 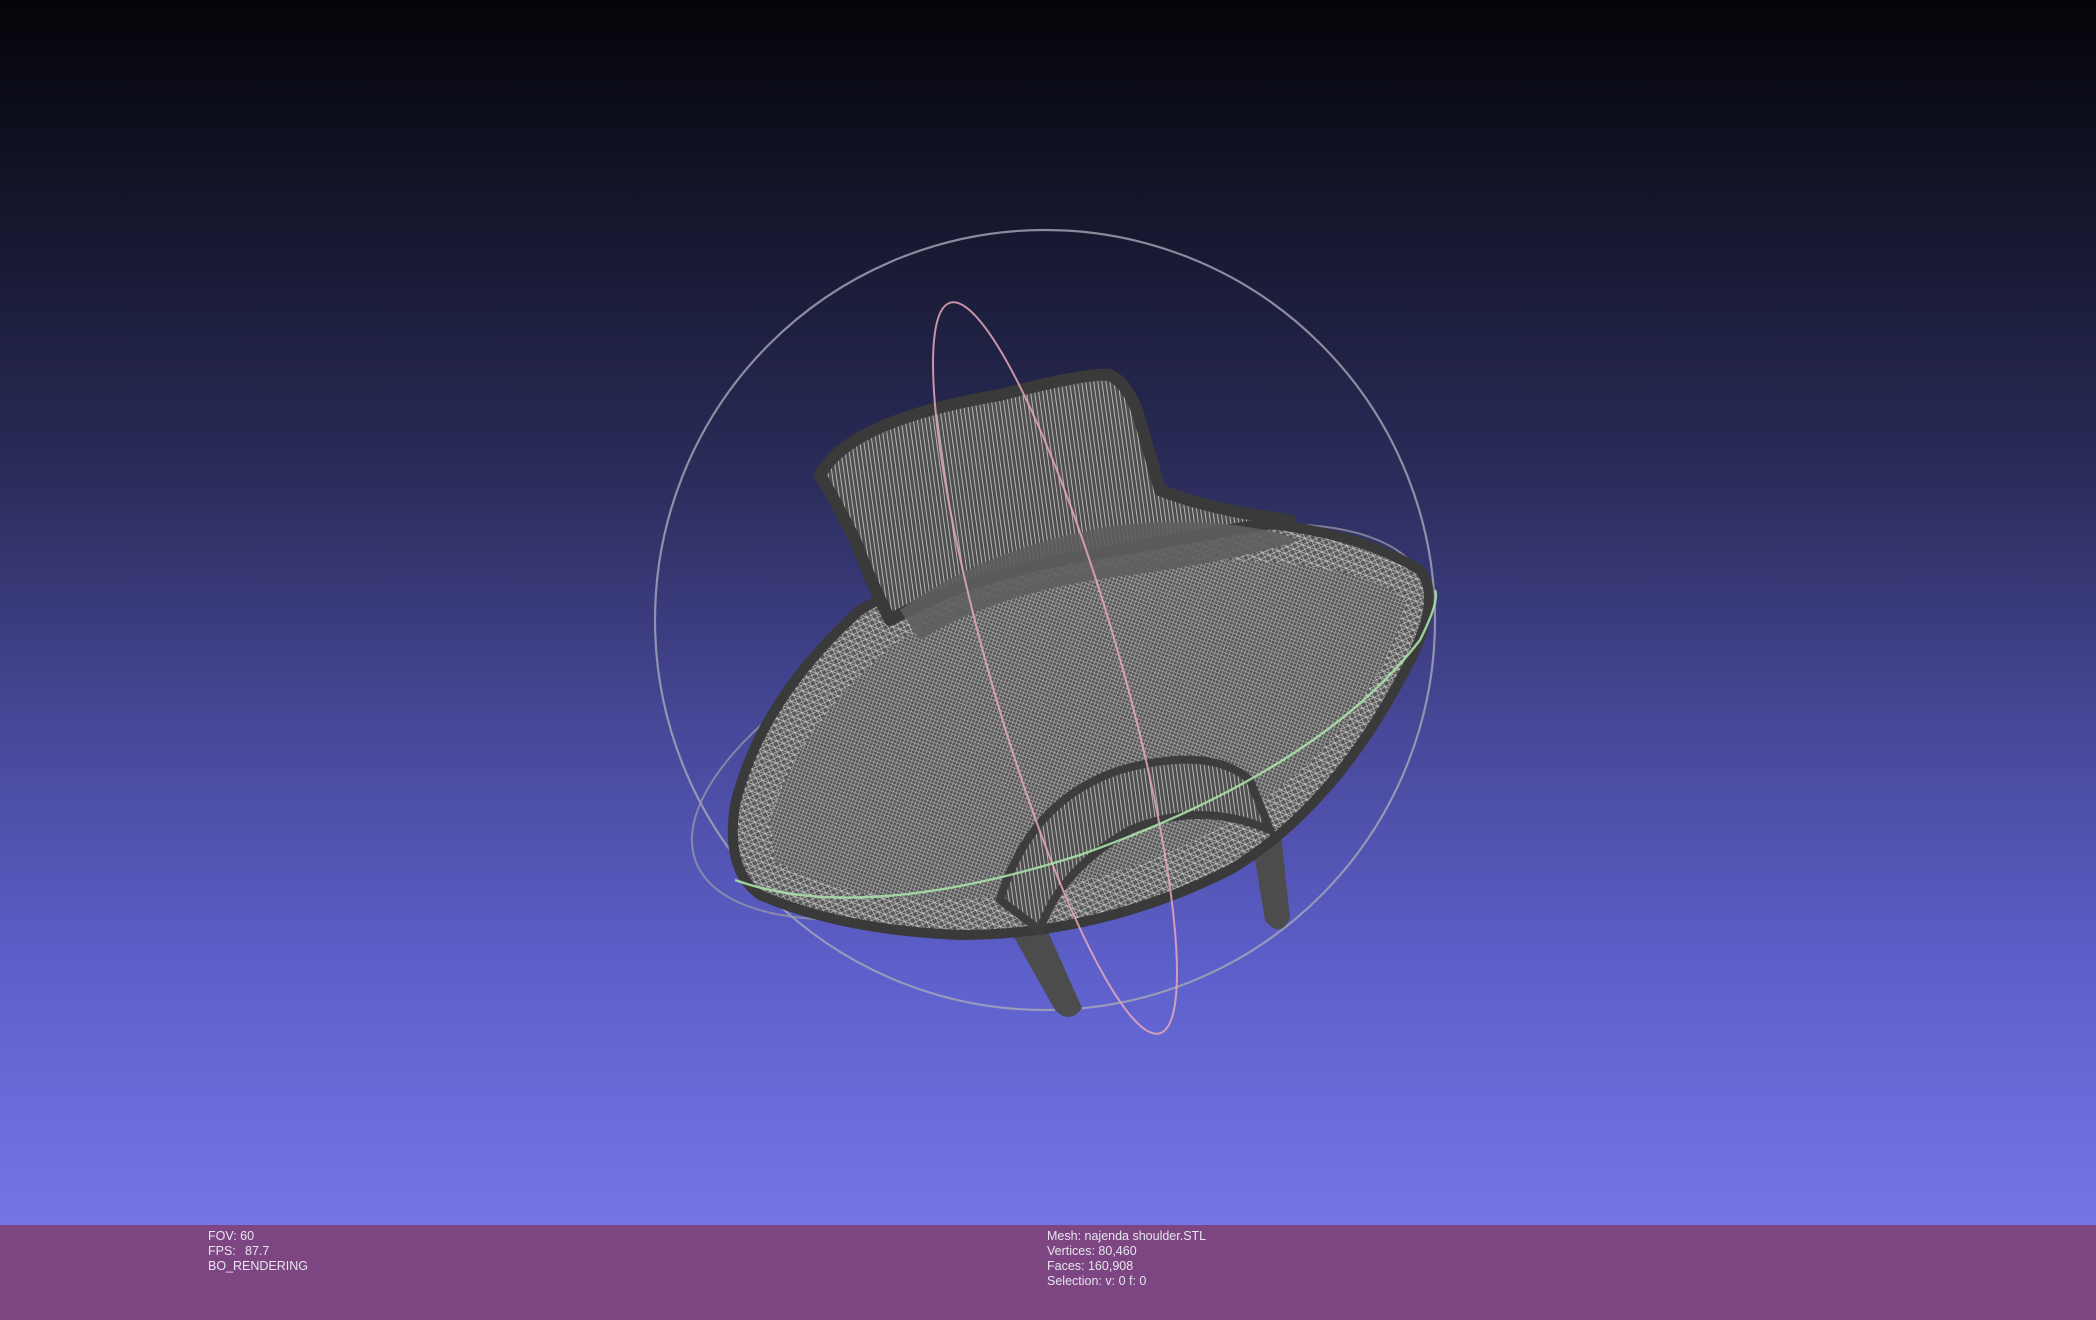 I want to click on render-mode-label: BO_RENDERING, so click(x=258, y=1266).